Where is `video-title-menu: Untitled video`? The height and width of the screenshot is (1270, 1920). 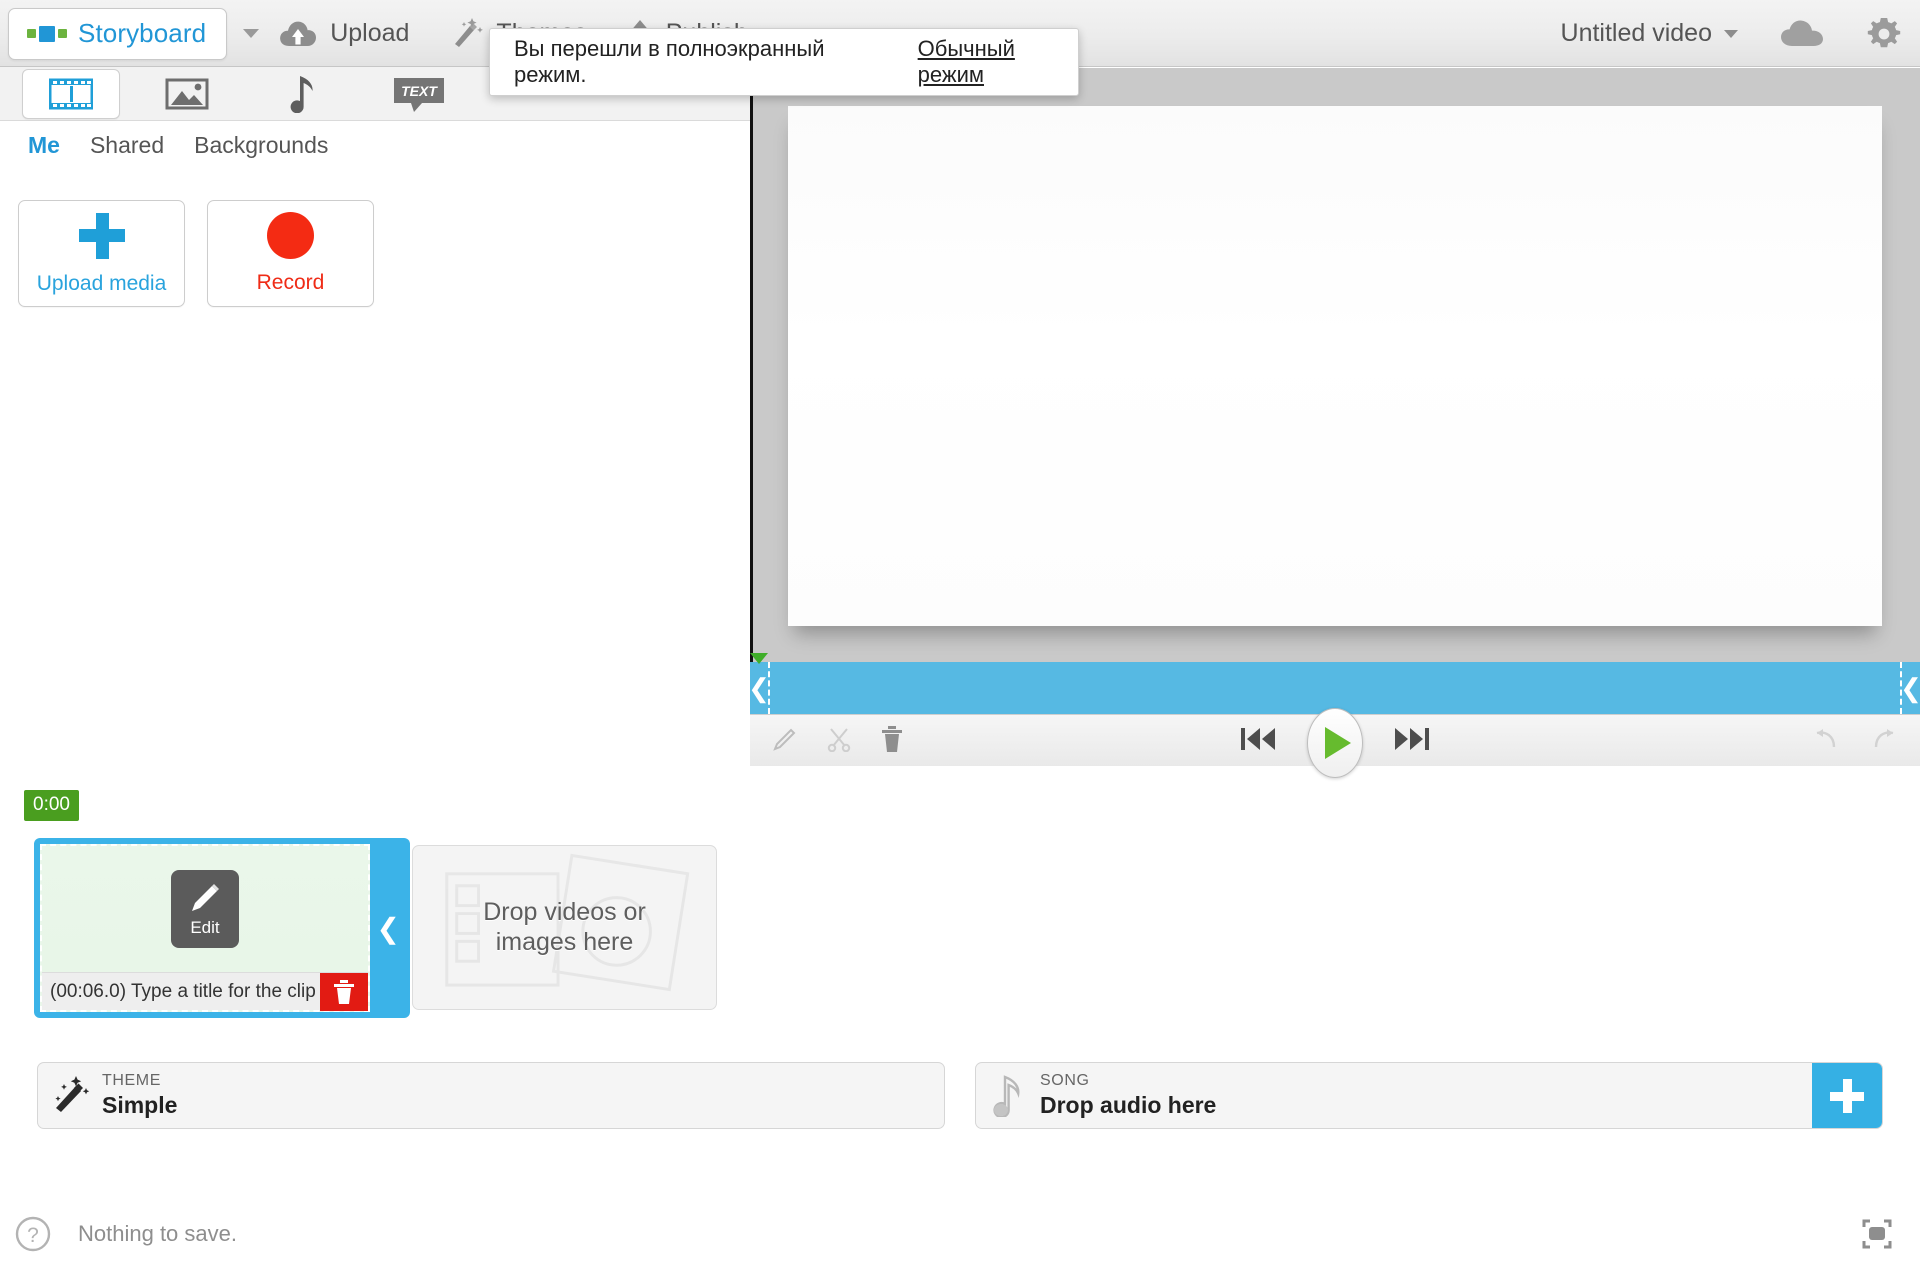
video-title-menu: Untitled video is located at coordinates (1649, 33).